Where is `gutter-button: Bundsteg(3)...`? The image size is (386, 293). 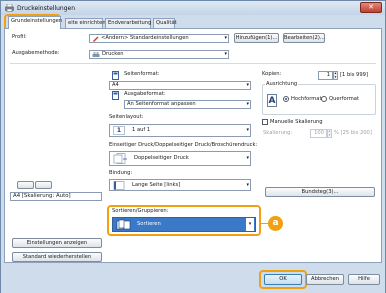 gutter-button: Bundsteg(3)... is located at coordinates (320, 192).